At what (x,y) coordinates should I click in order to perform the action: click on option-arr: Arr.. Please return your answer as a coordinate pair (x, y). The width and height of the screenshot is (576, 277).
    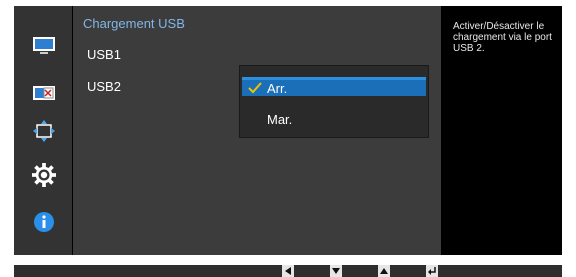
    Looking at the image, I should click on (334, 86).